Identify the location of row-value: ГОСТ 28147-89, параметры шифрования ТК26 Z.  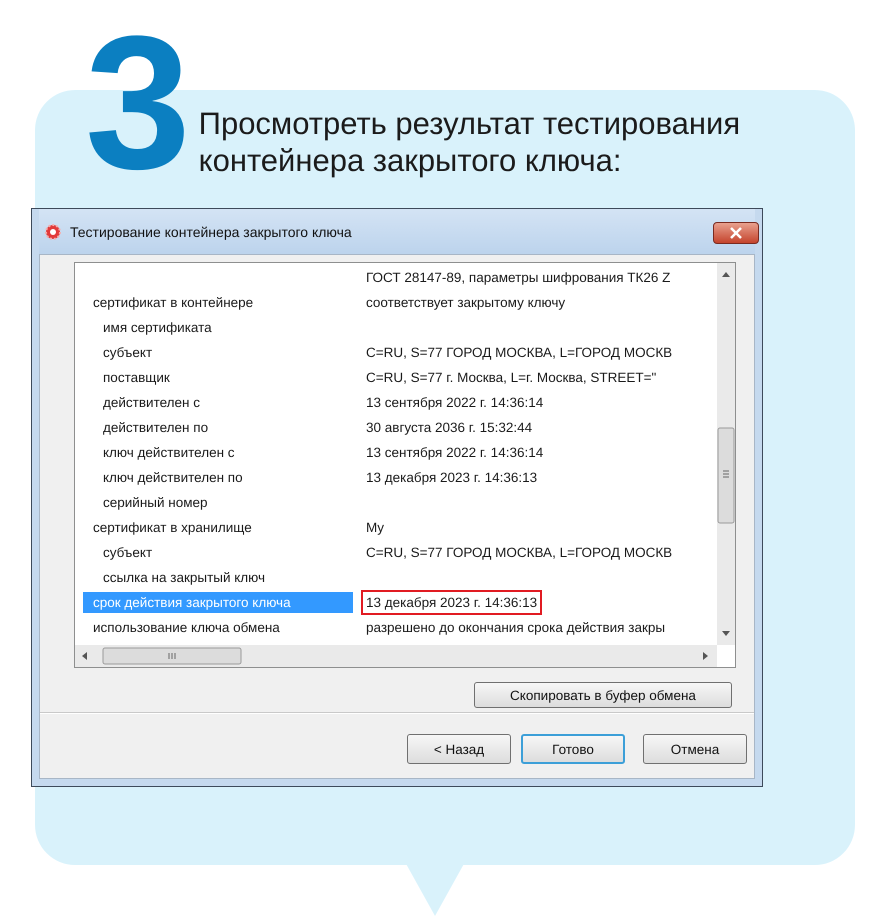
(518, 278).